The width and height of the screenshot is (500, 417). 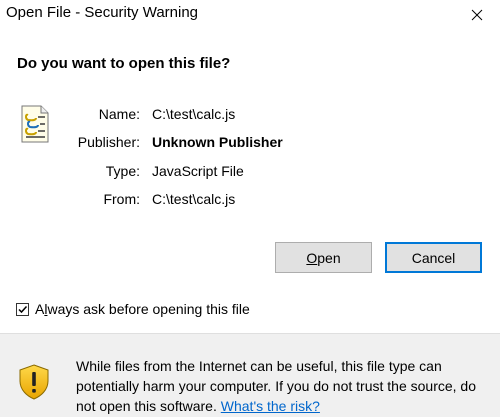 What do you see at coordinates (121, 199) in the screenshot?
I see `from-label: From:` at bounding box center [121, 199].